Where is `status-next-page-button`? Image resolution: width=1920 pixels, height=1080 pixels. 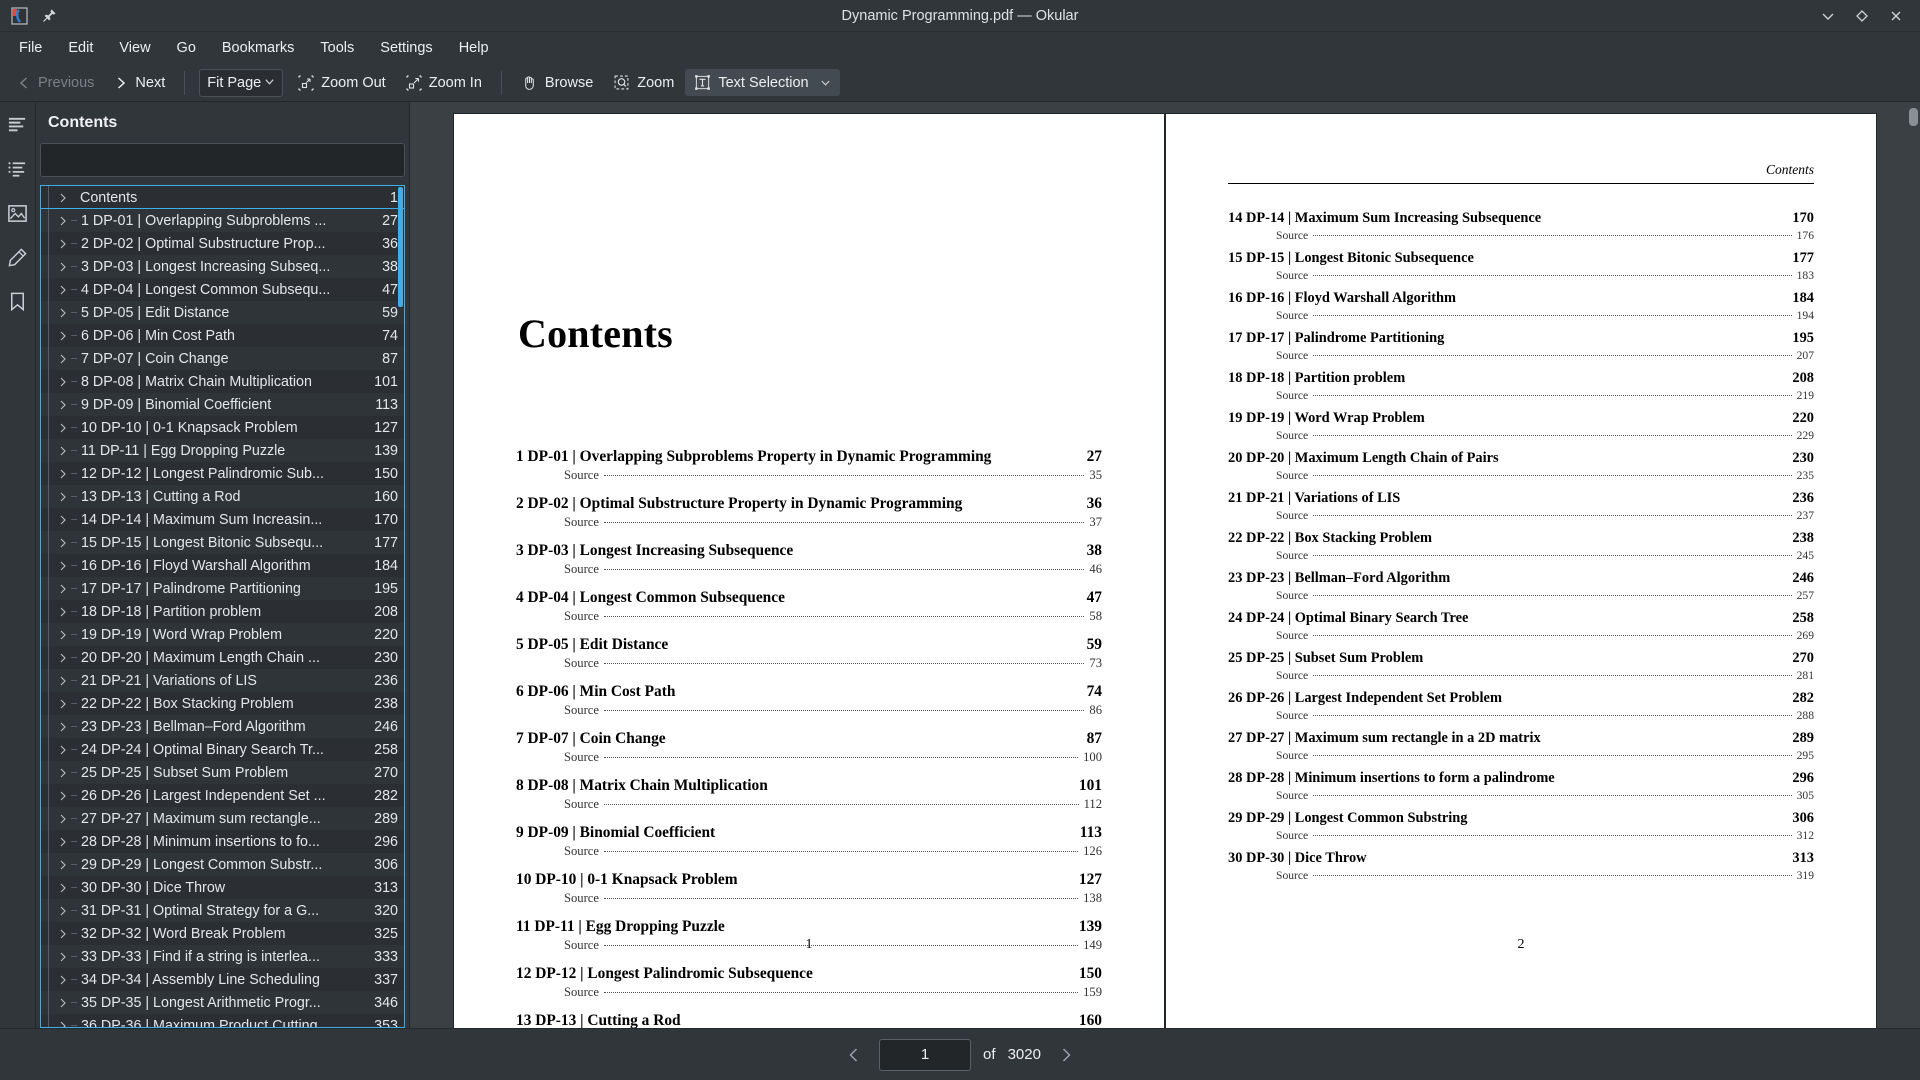
status-next-page-button is located at coordinates (1066, 1055).